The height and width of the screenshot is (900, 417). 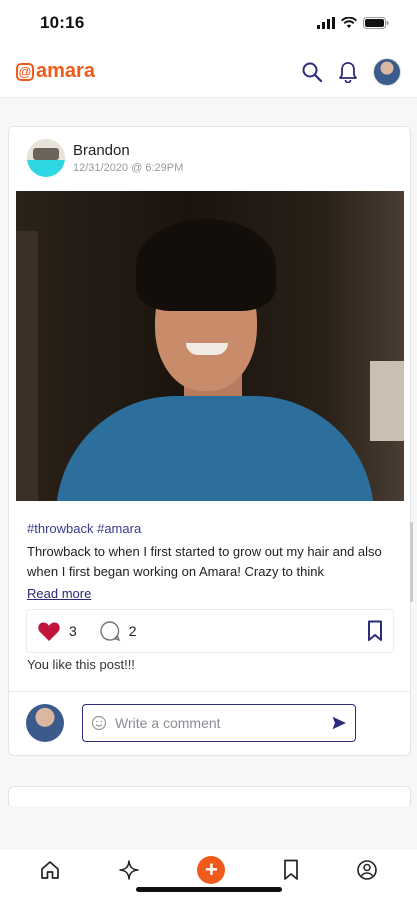 I want to click on post-header: Brandon 12/31/2020 @ 6:29PM, so click(x=209, y=158).